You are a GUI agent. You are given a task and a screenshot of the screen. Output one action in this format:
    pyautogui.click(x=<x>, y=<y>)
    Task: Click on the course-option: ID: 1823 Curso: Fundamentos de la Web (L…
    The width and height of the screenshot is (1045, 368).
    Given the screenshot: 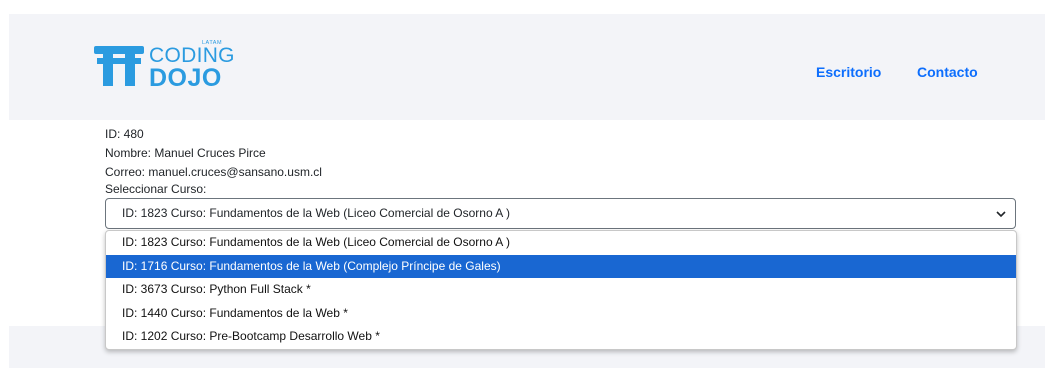 What is the action you would take?
    pyautogui.click(x=561, y=243)
    